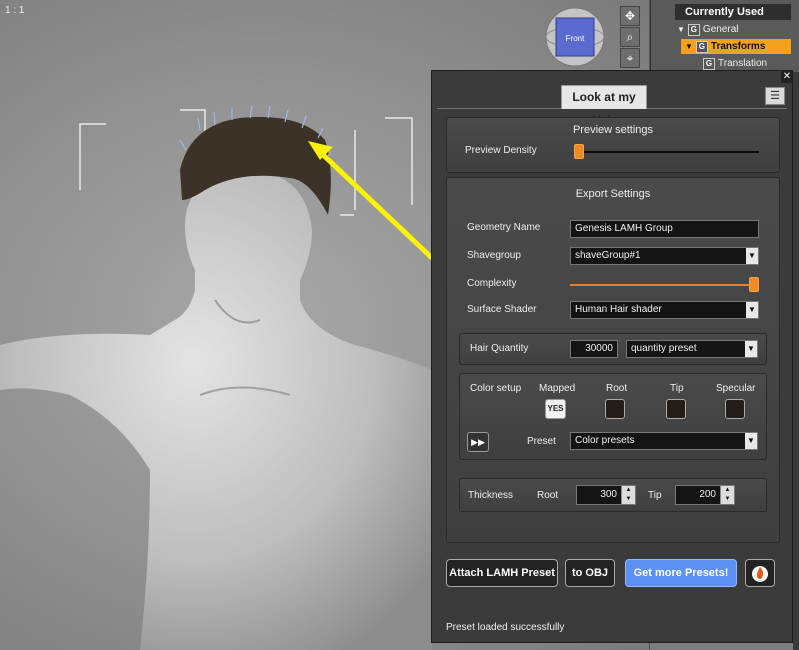  I want to click on quantity-preset-value: quantity preset, so click(664, 348).